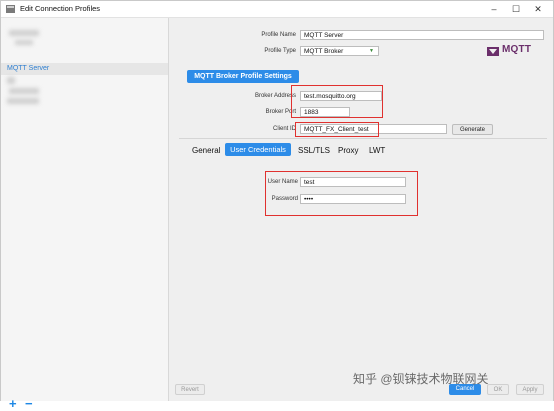  What do you see at coordinates (206, 150) in the screenshot?
I see `tab-general: General` at bounding box center [206, 150].